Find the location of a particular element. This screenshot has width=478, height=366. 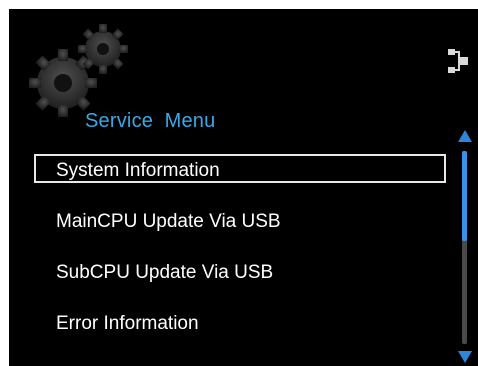

menu-item-system-information: System Information is located at coordinates (240, 168).